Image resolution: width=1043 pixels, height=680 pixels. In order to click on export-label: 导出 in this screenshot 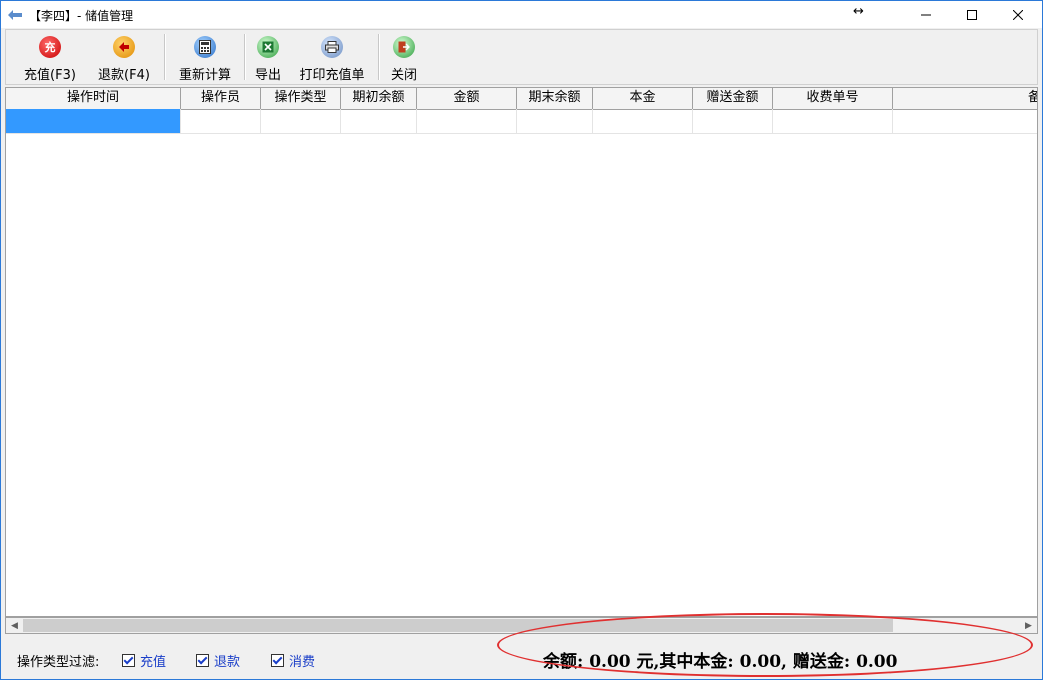, I will do `click(267, 75)`.